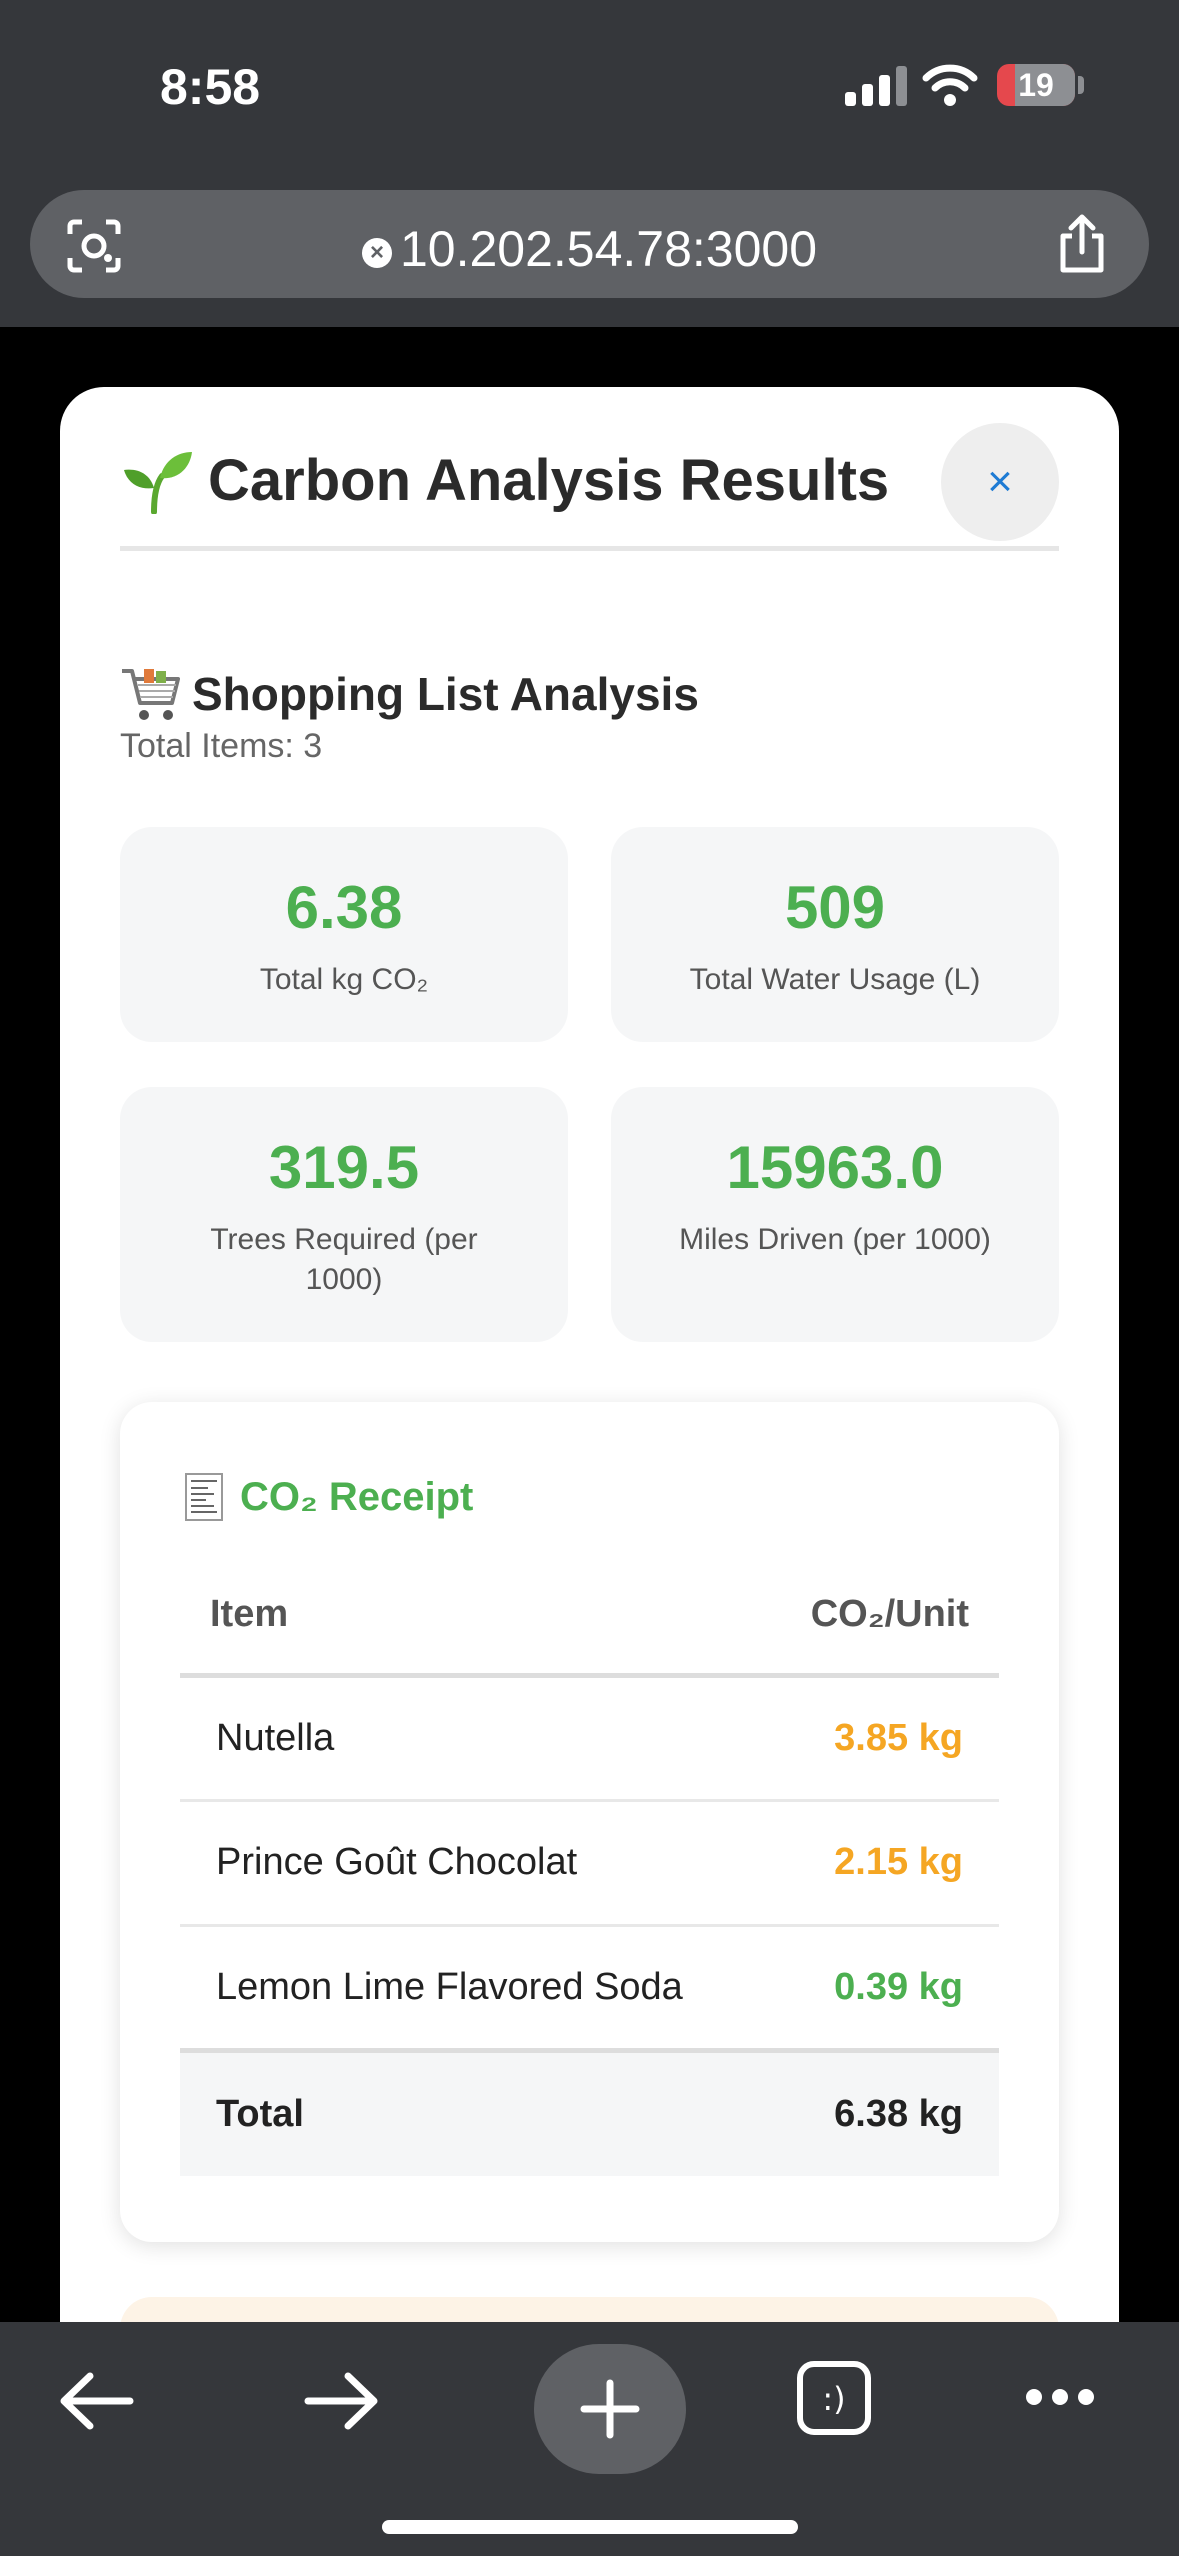  What do you see at coordinates (835, 907) in the screenshot?
I see `stat-value: 509` at bounding box center [835, 907].